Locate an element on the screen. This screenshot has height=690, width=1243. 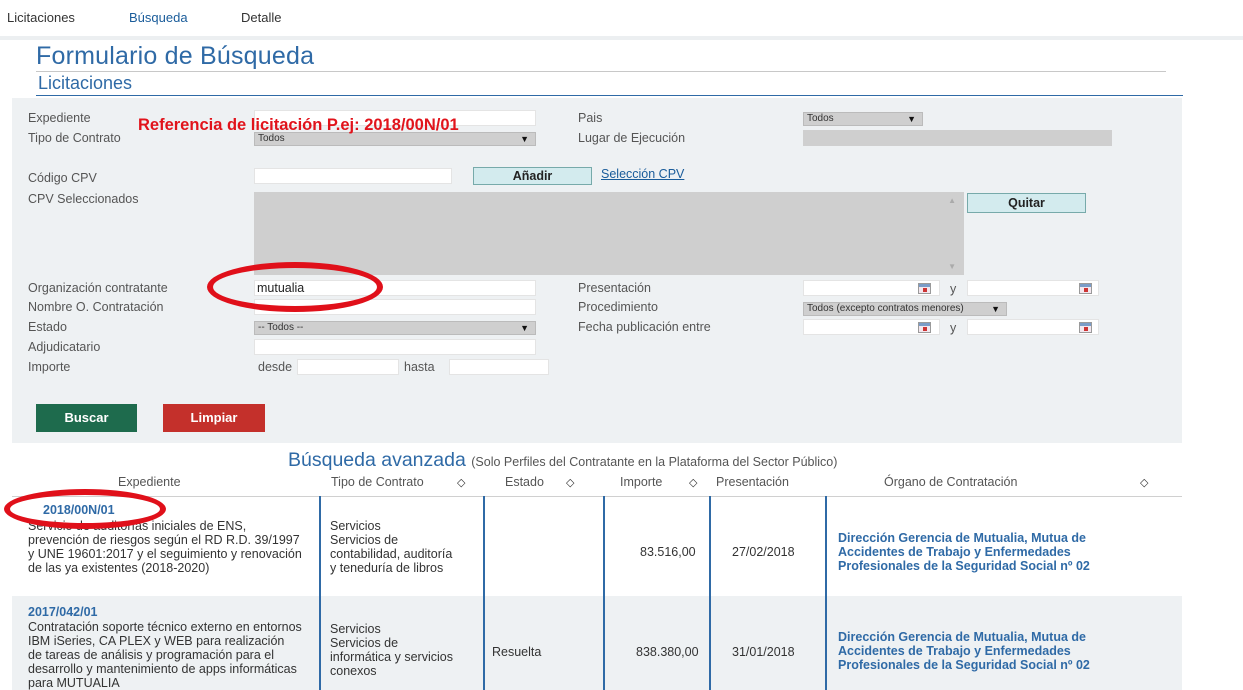
add-cpv-button: Añadir is located at coordinates (532, 176).